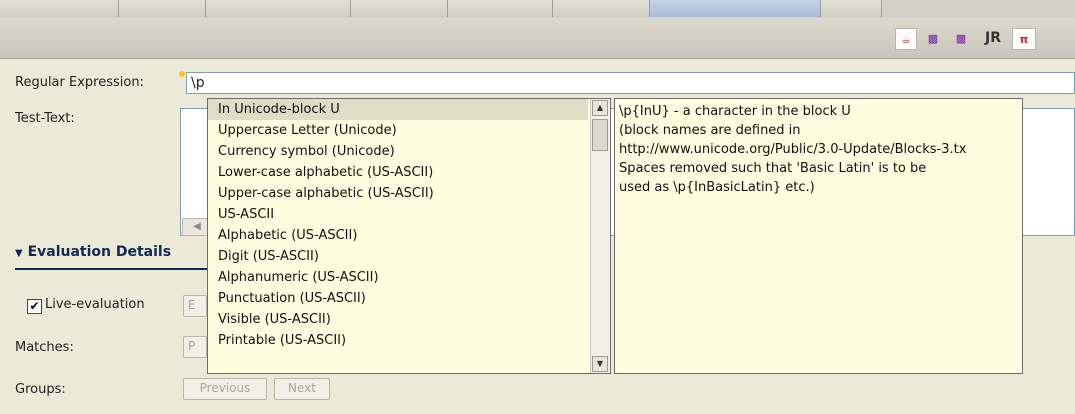 This screenshot has height=414, width=1075. What do you see at coordinates (735, 111) in the screenshot?
I see `doc-line: \p{InU} - a character in the block U` at bounding box center [735, 111].